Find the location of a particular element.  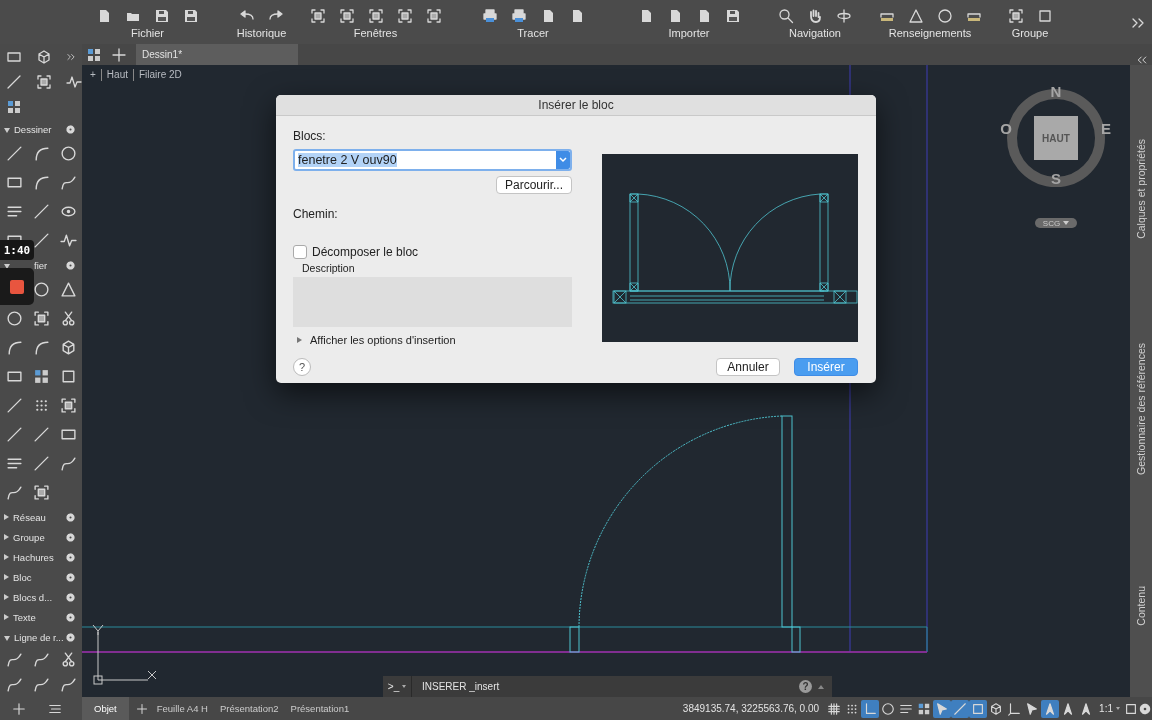

dialog-title: Insérer le bloc is located at coordinates (576, 105).